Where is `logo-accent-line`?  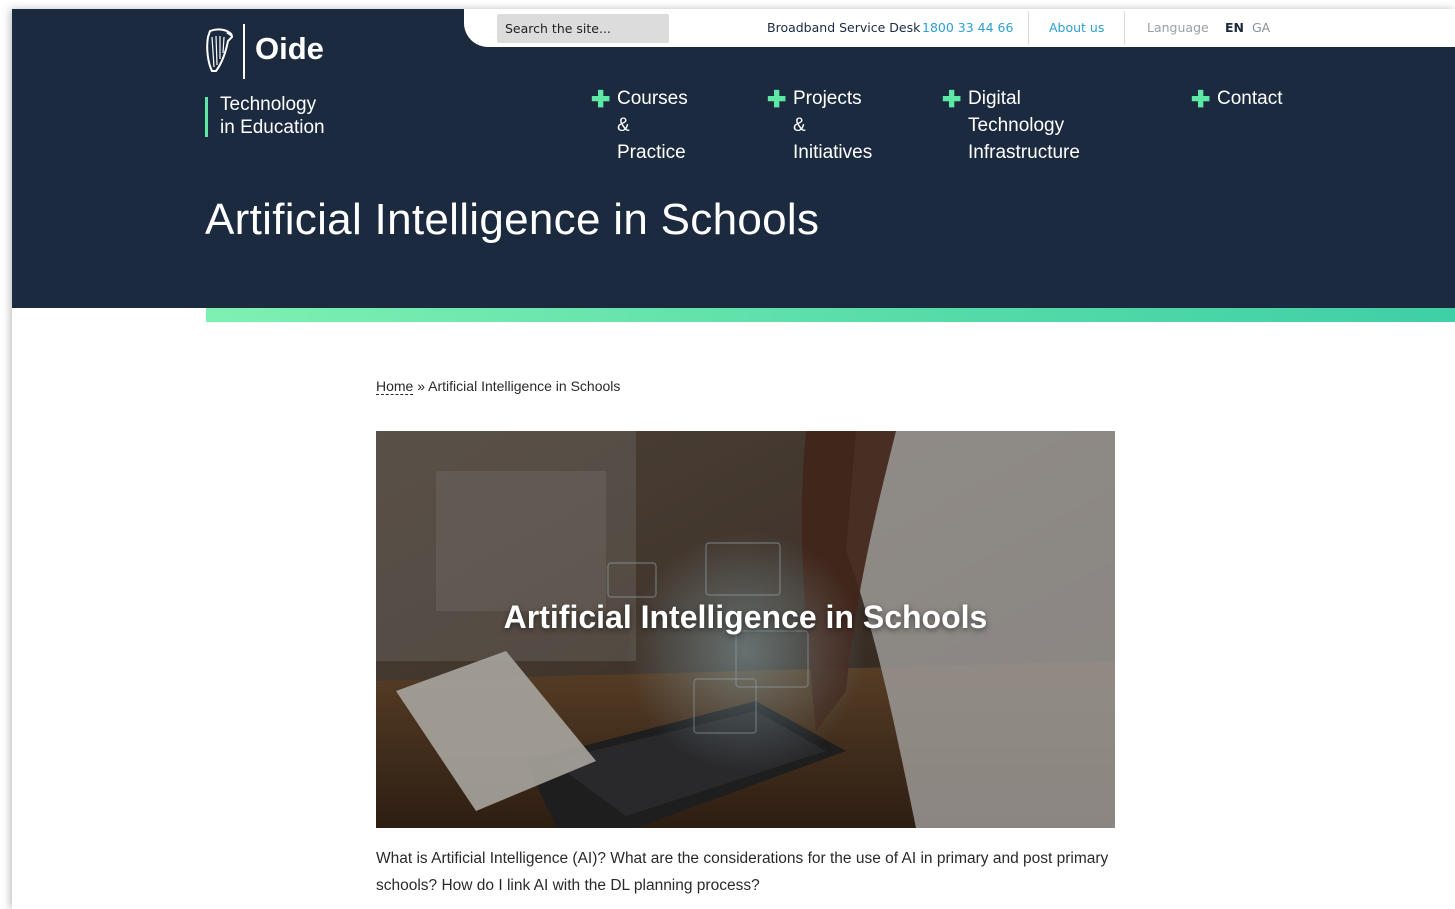 logo-accent-line is located at coordinates (206, 117).